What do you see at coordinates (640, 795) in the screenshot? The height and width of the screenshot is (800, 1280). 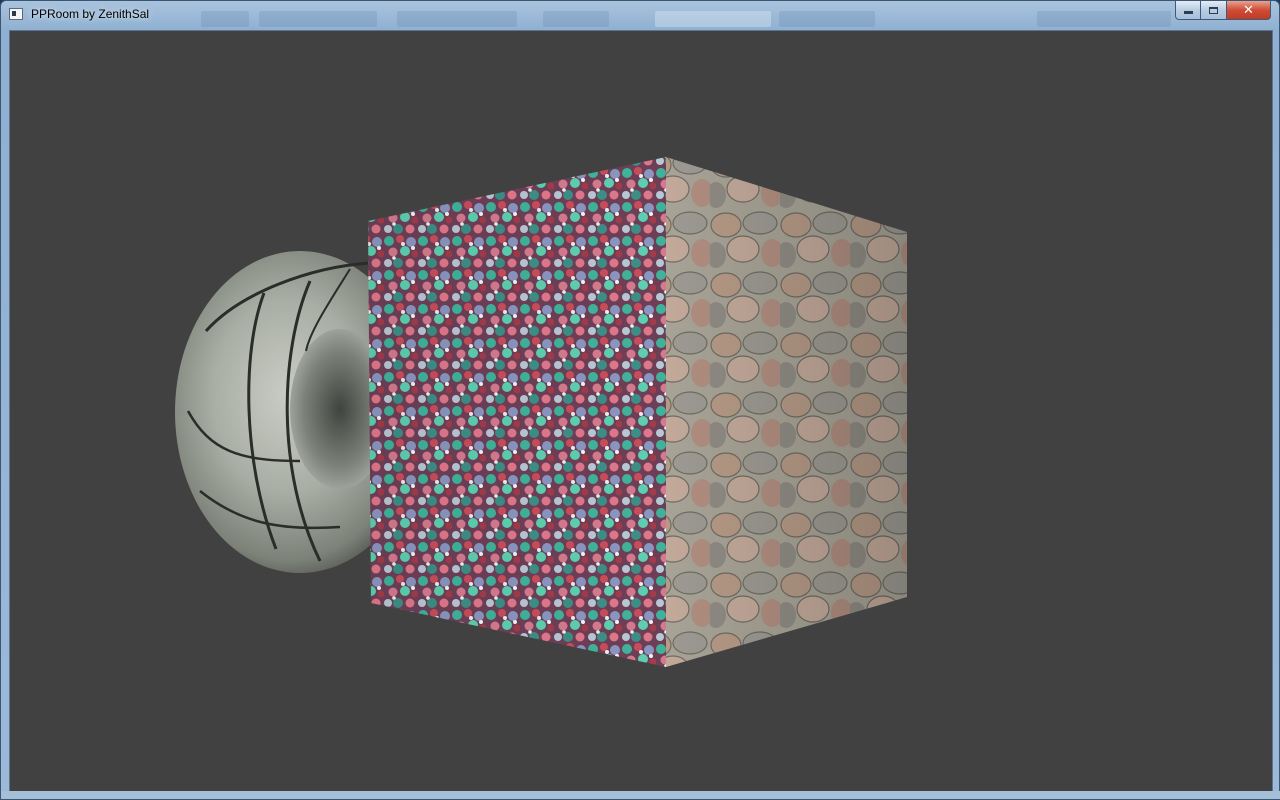 I see `window-bottom-border` at bounding box center [640, 795].